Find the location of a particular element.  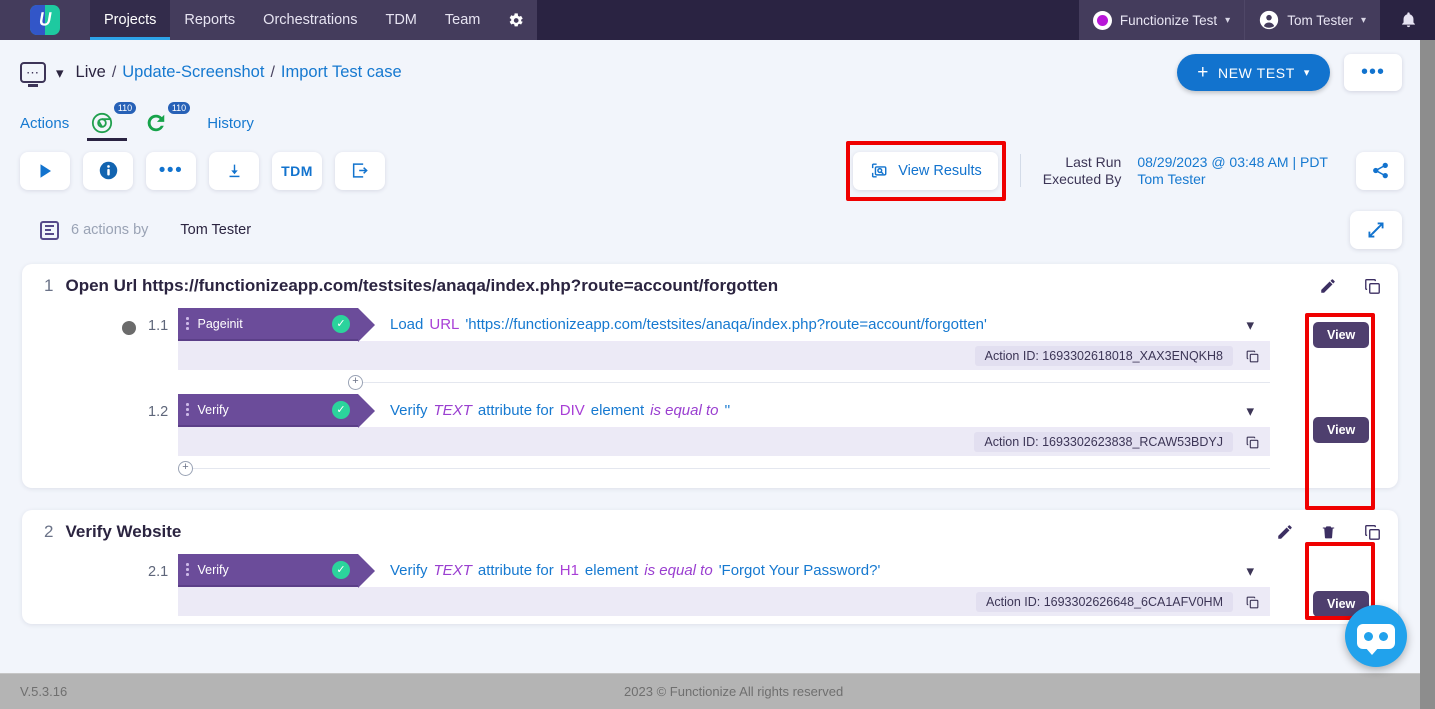

tab-chrome-runs: 110 is located at coordinates (112, 121).